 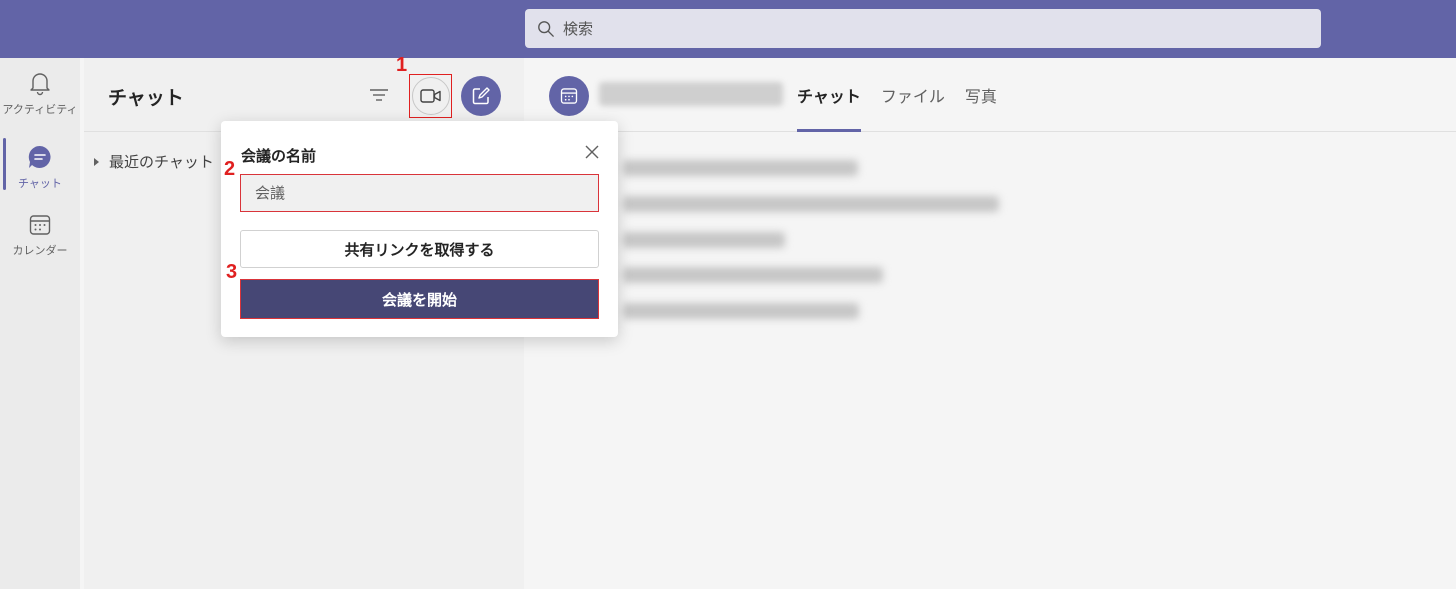 I want to click on filter-button, so click(x=379, y=95).